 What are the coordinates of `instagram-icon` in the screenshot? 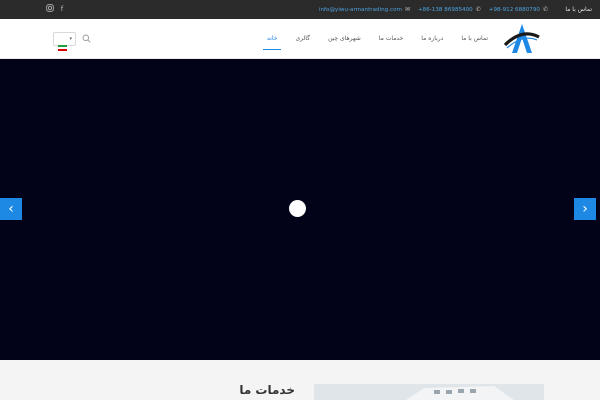 It's located at (50, 9).